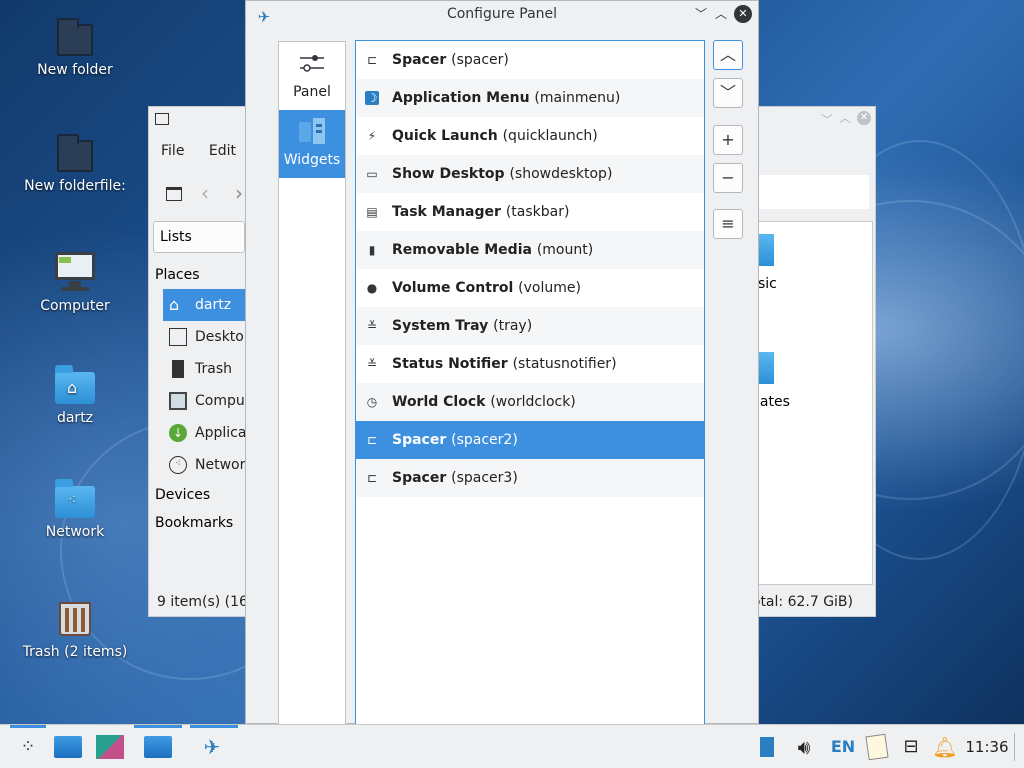 The width and height of the screenshot is (1024, 768). What do you see at coordinates (945, 747) in the screenshot?
I see `notifications-tray: 🔔︎` at bounding box center [945, 747].